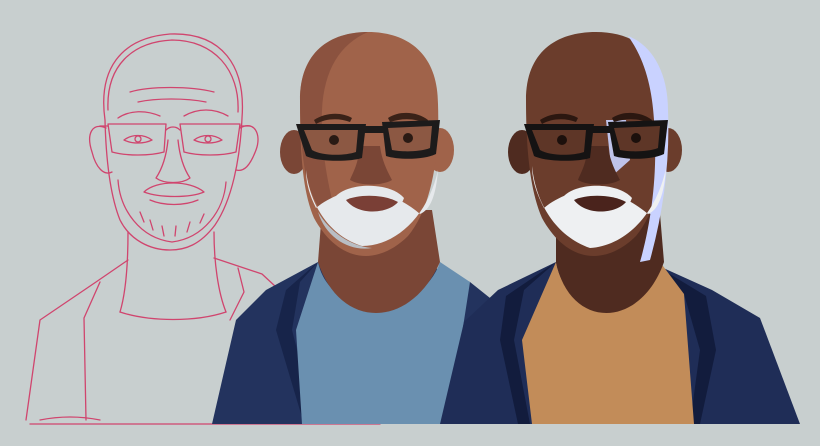 This screenshot has height=446, width=820. What do you see at coordinates (101, 149) in the screenshot?
I see `sketch-left-ear` at bounding box center [101, 149].